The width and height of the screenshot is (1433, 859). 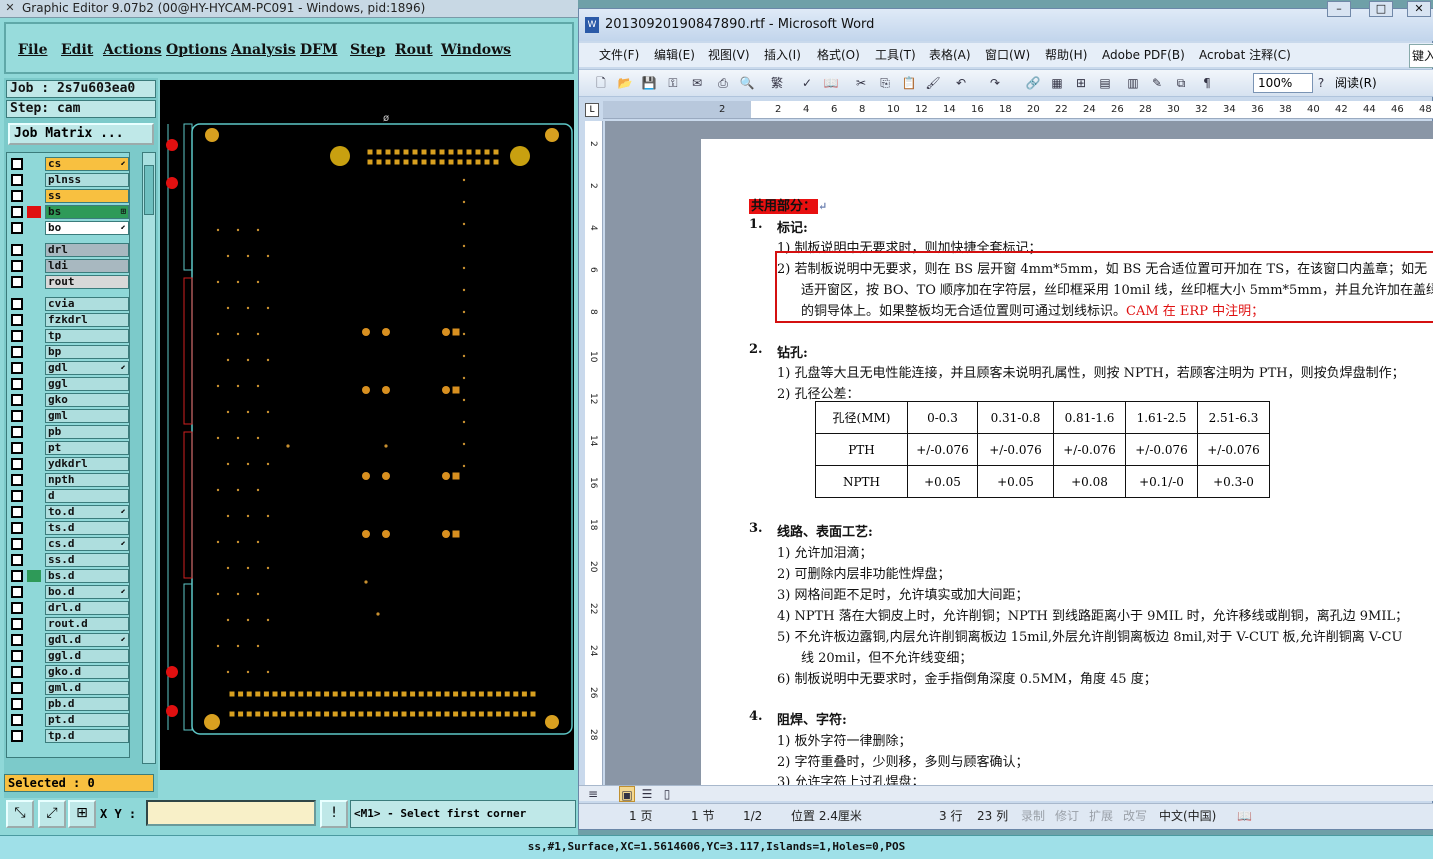 I want to click on read-button: 阅读(R), so click(x=1356, y=83).